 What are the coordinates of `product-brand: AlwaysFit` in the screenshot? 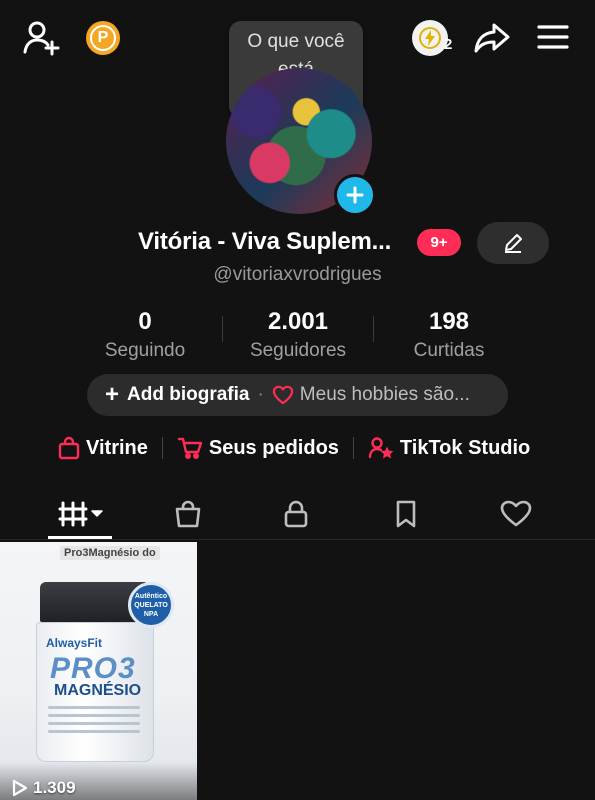 It's located at (74, 643).